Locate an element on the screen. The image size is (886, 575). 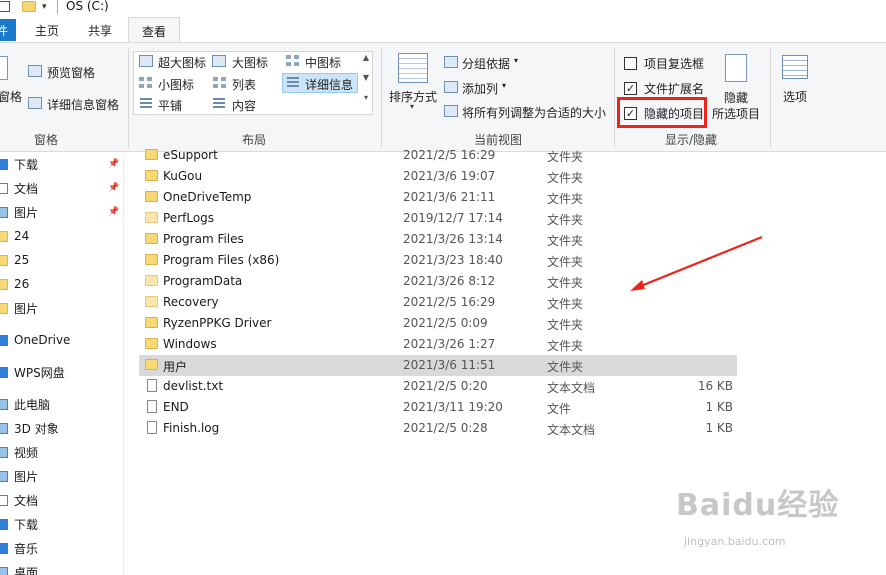
layout-scroll-up-icon: ▲ is located at coordinates (366, 63).